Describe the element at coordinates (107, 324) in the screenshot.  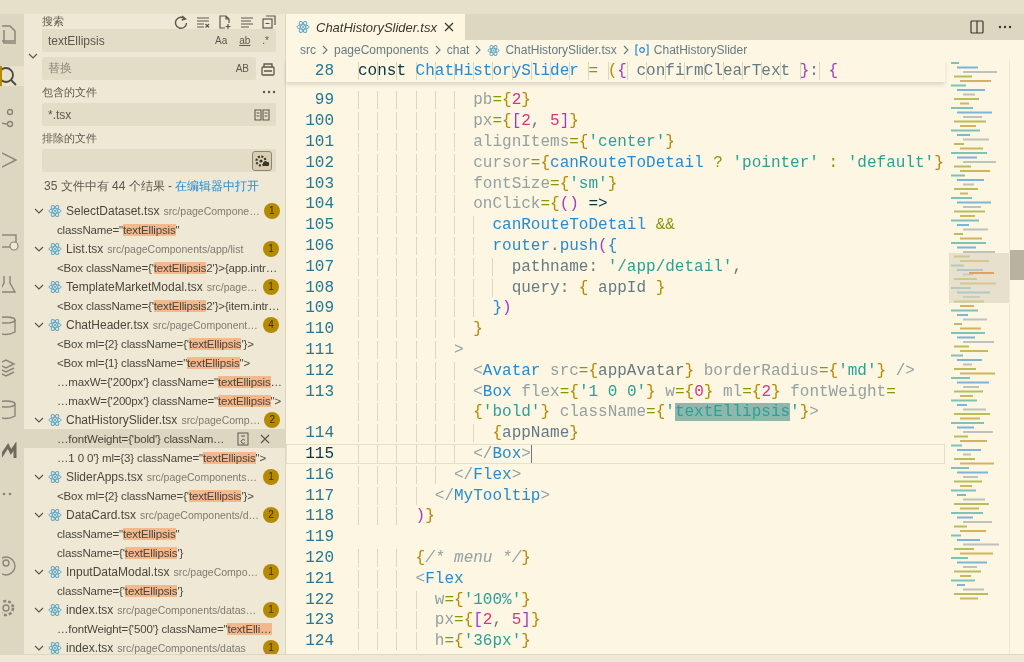
I see `file-name: ChatHeader.tsx` at that location.